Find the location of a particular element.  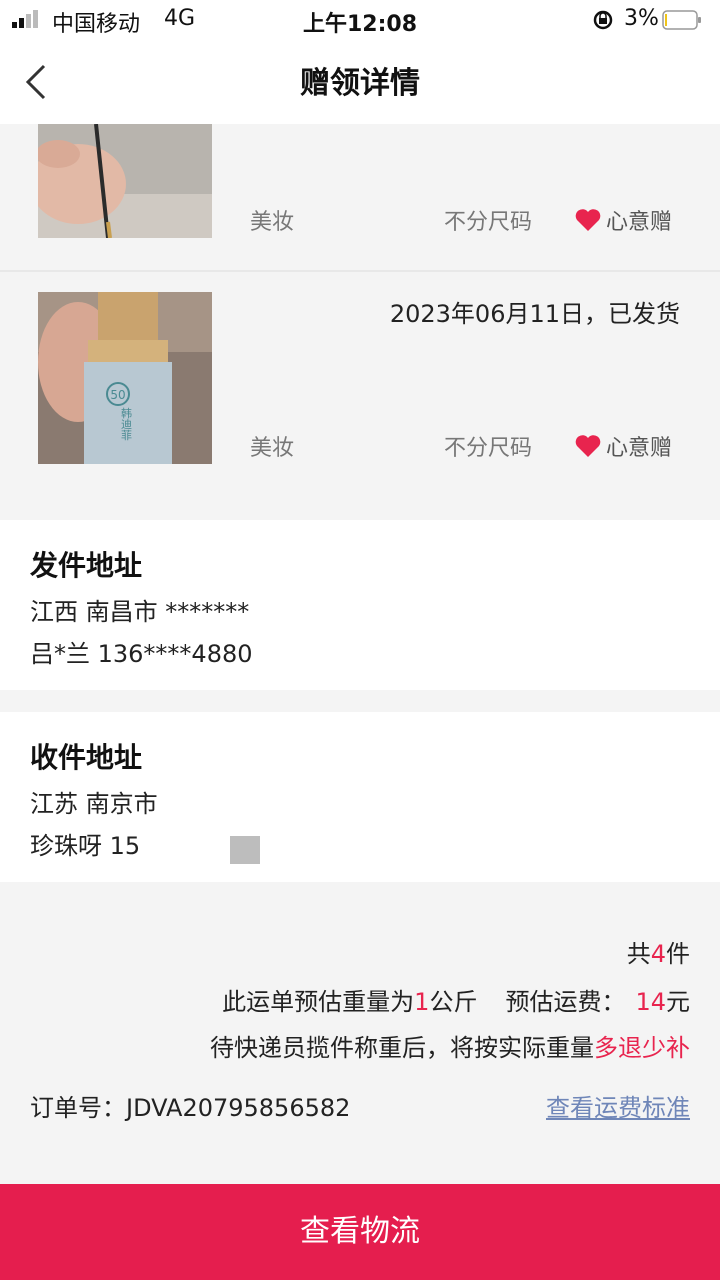

fee-suffix: 元 is located at coordinates (678, 1002).